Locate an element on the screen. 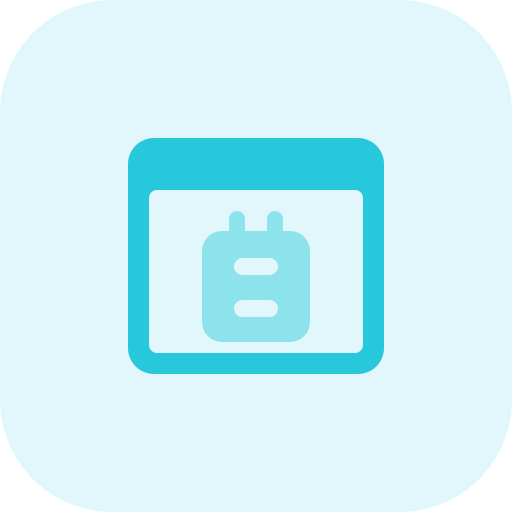 The image size is (512, 512). calendar-body is located at coordinates (256, 286).